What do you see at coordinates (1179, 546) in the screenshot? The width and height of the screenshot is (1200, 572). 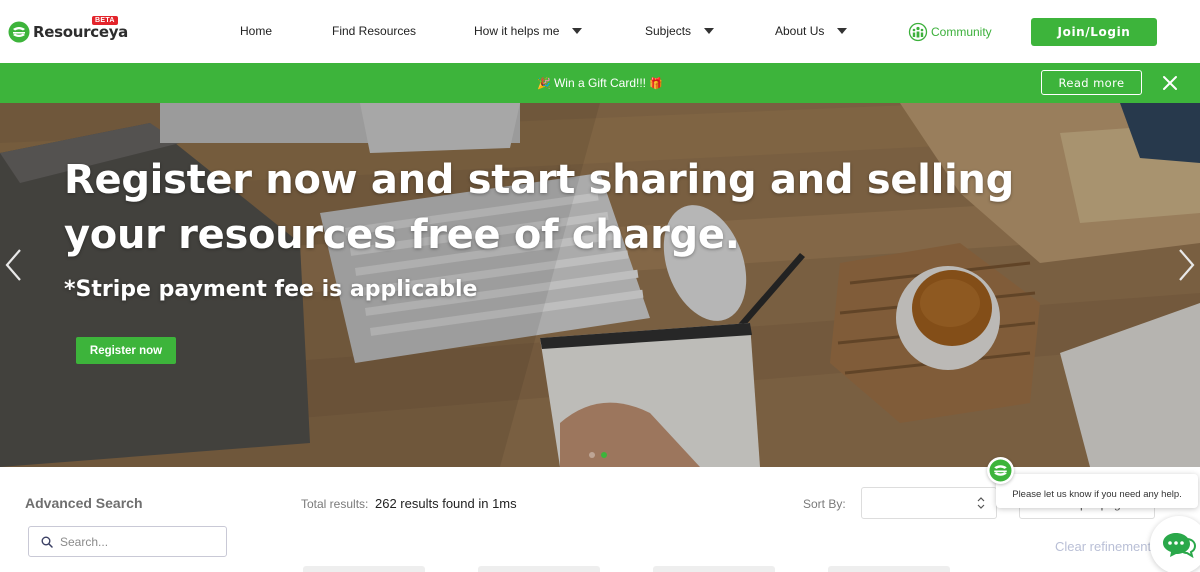 I see `chat-bubbles-icon` at bounding box center [1179, 546].